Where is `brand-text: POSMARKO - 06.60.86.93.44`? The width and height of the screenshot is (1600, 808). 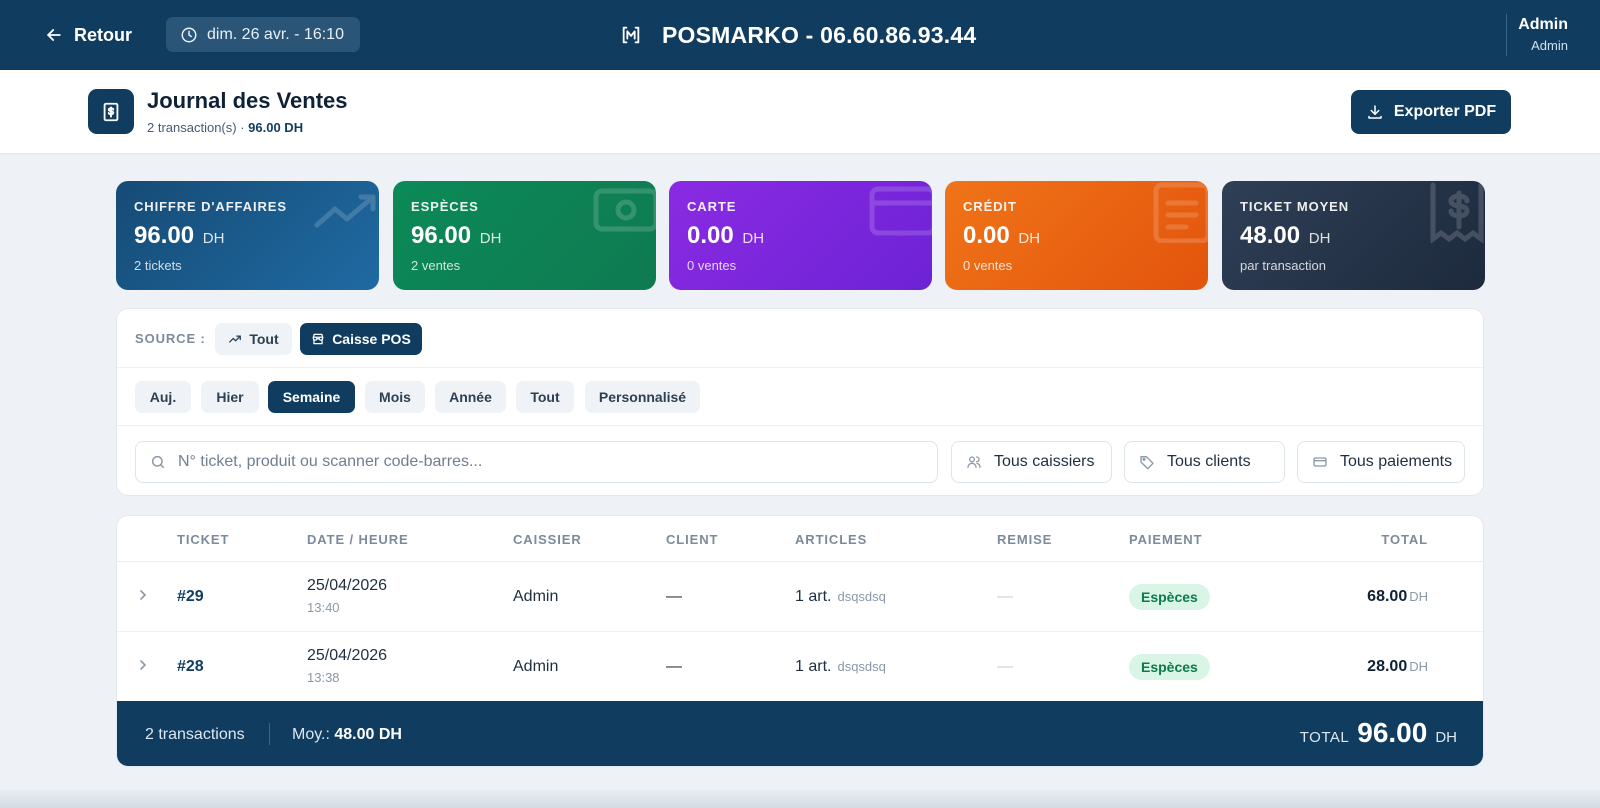
brand-text: POSMARKO - 06.60.86.93.44 is located at coordinates (819, 34).